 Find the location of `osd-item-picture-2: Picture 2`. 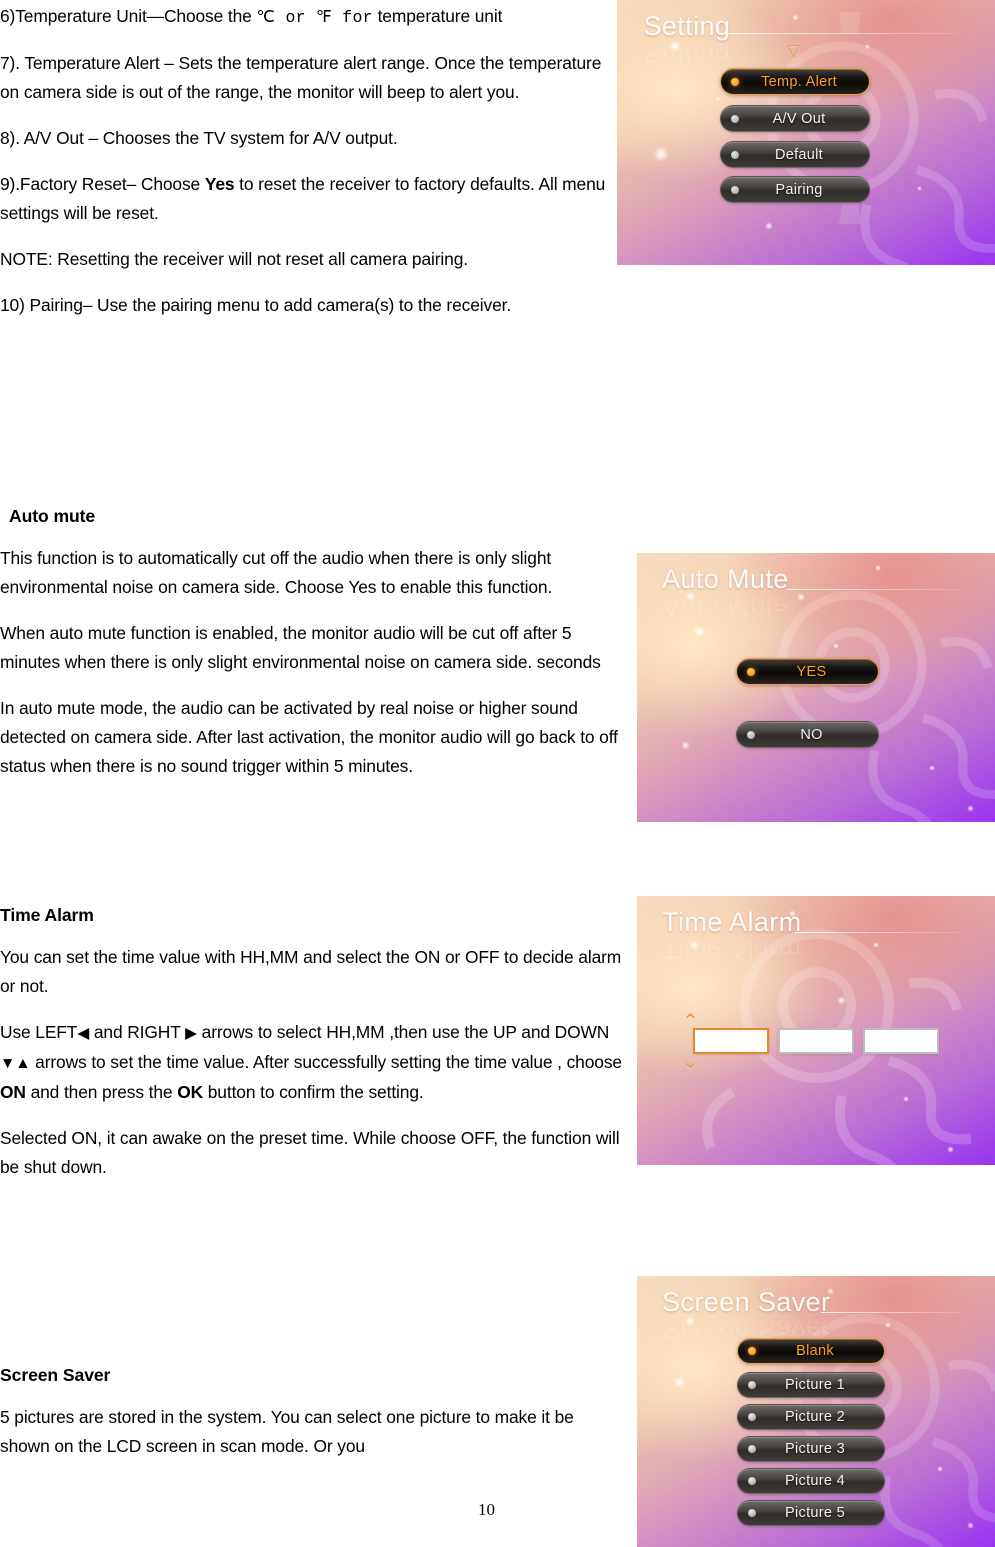

osd-item-picture-2: Picture 2 is located at coordinates (811, 1417).